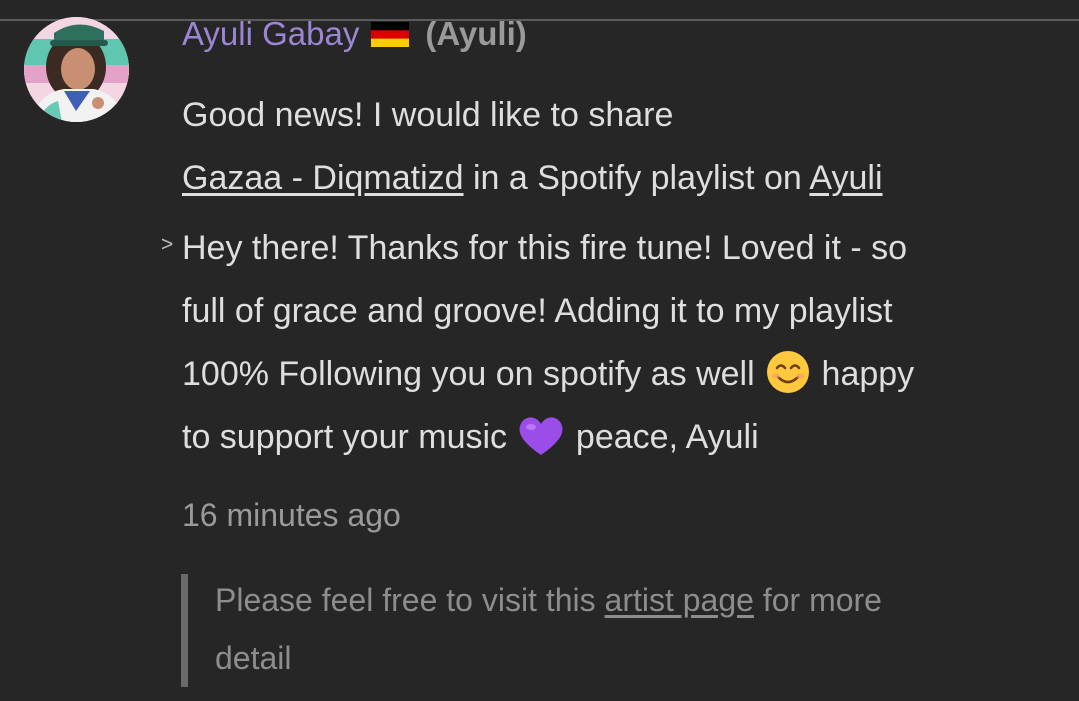 This screenshot has width=1079, height=701. What do you see at coordinates (323, 178) in the screenshot?
I see `track-link: Gazaa - Diqmatizd` at bounding box center [323, 178].